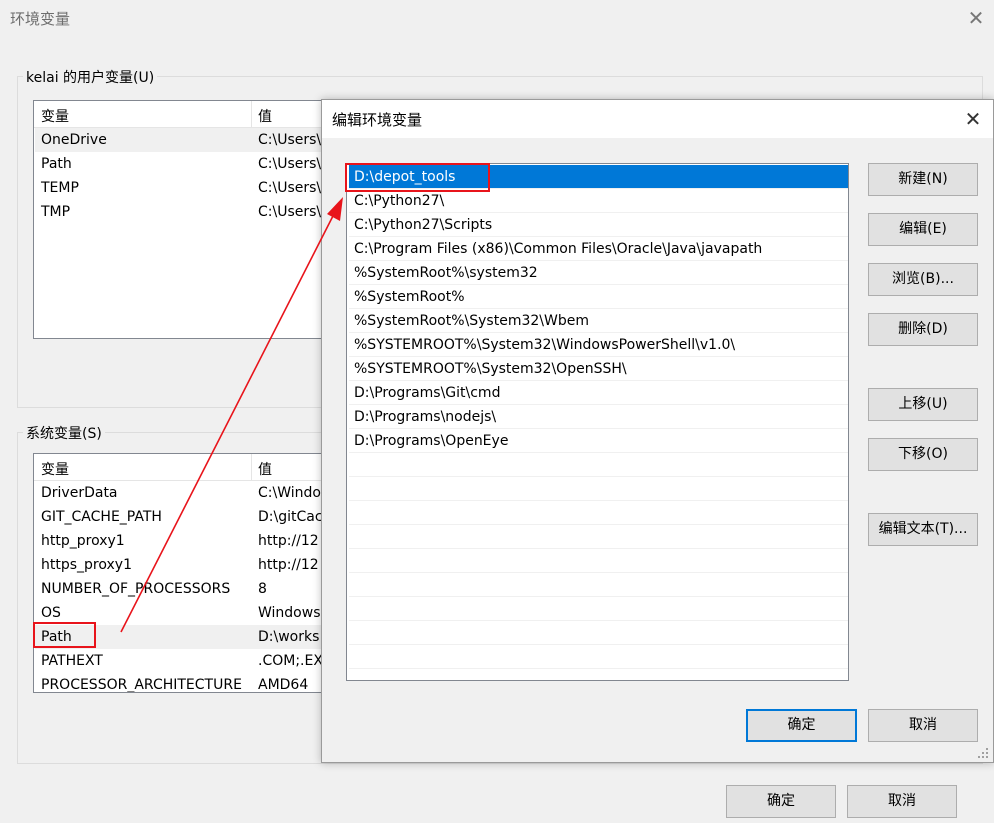  What do you see at coordinates (74, 140) in the screenshot?
I see `variable-name: OneDrive` at bounding box center [74, 140].